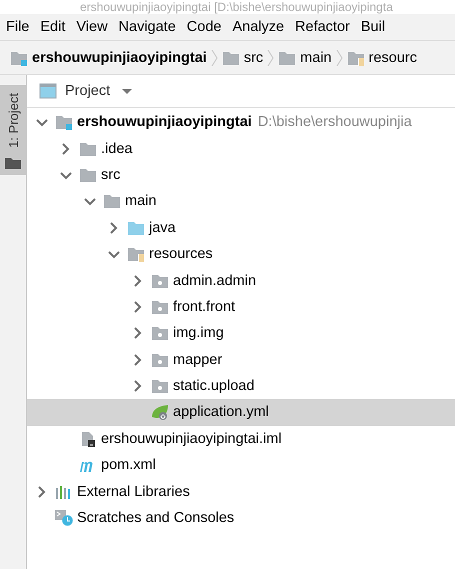  I want to click on tree-item-label: mapper, so click(197, 360).